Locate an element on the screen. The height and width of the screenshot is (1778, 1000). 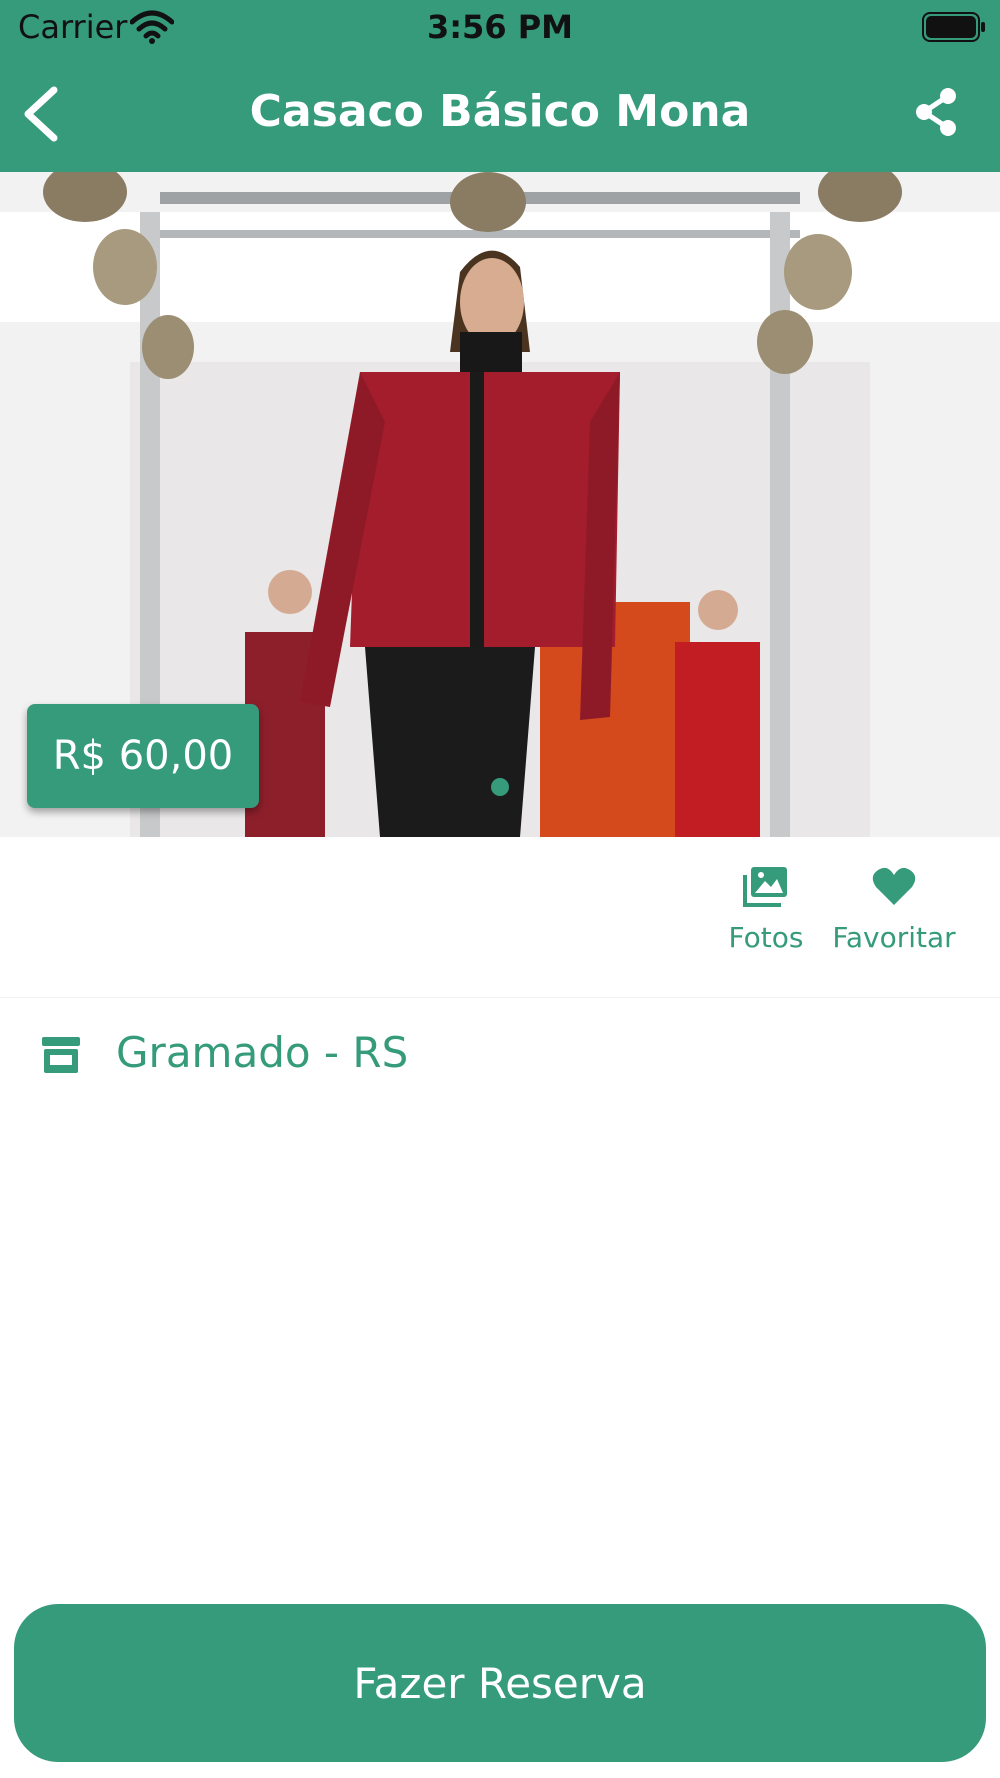
price-badge: R$ 60,00 is located at coordinates (143, 756).